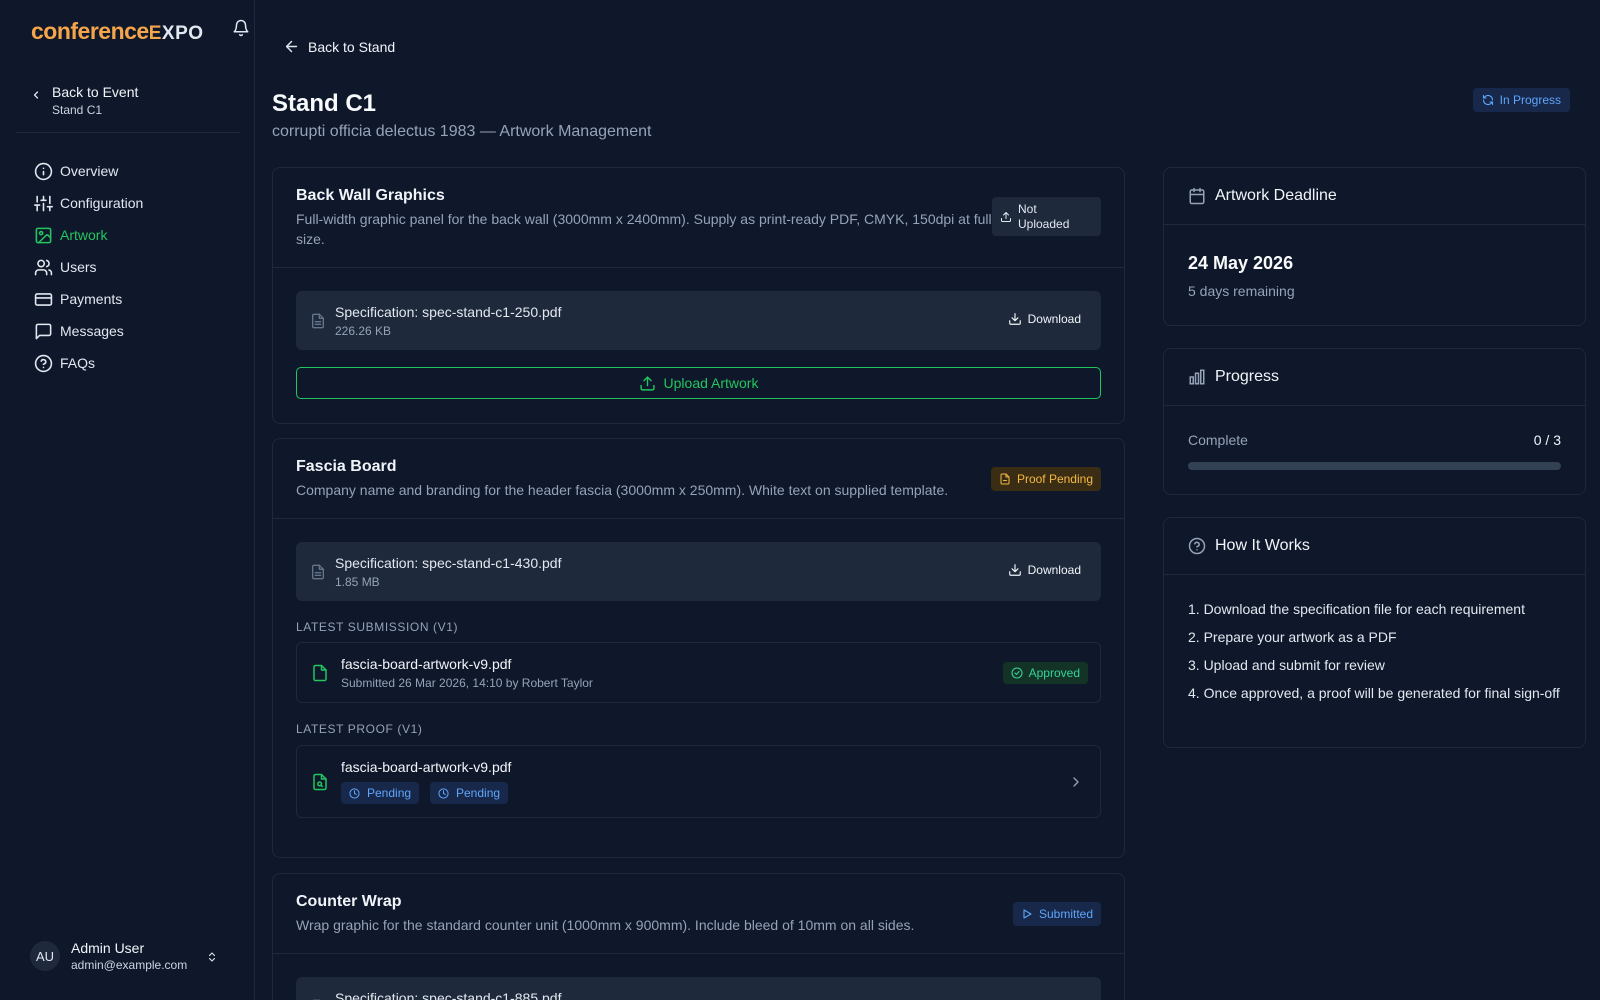 Image resolution: width=1600 pixels, height=1000 pixels. What do you see at coordinates (1374, 466) in the screenshot?
I see `progress-bar` at bounding box center [1374, 466].